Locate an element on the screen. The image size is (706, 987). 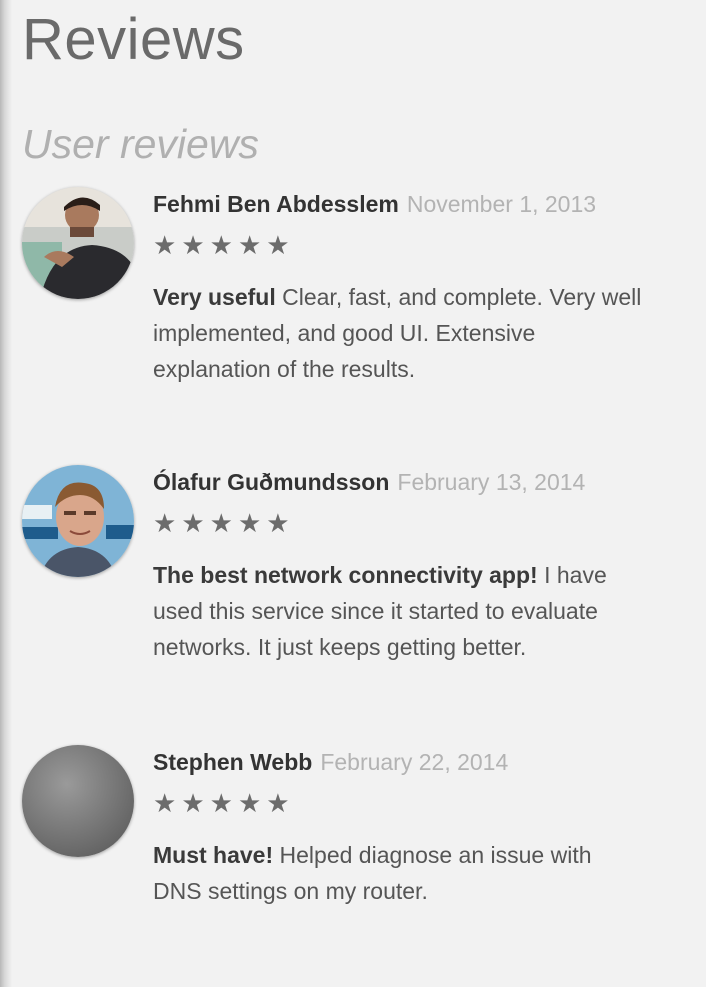
review-headline: The best network connectivity app! is located at coordinates (345, 575).